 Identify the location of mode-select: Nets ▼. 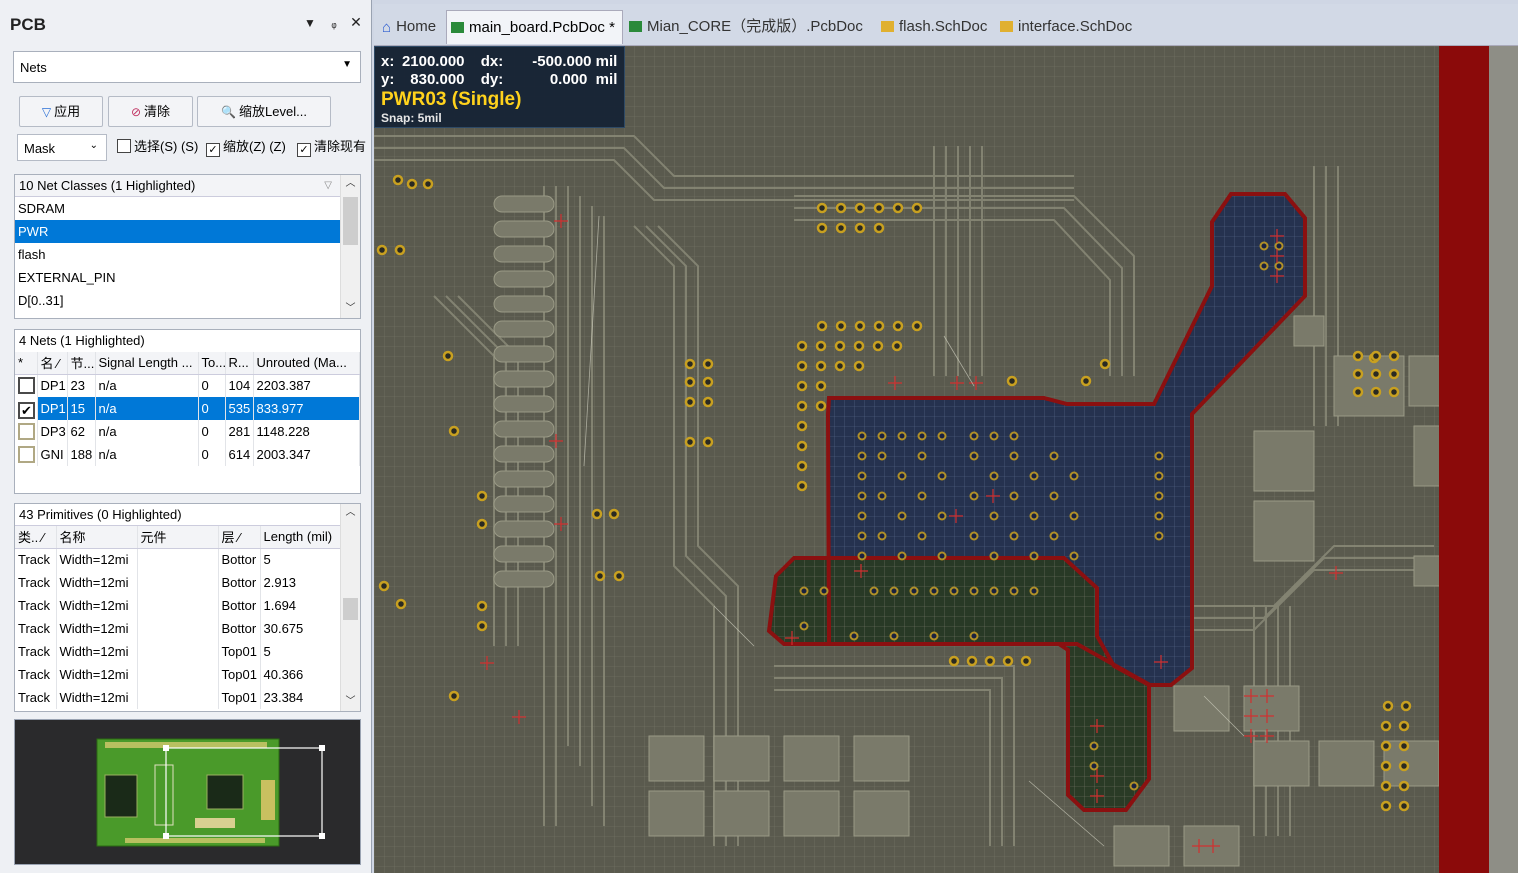
(187, 67).